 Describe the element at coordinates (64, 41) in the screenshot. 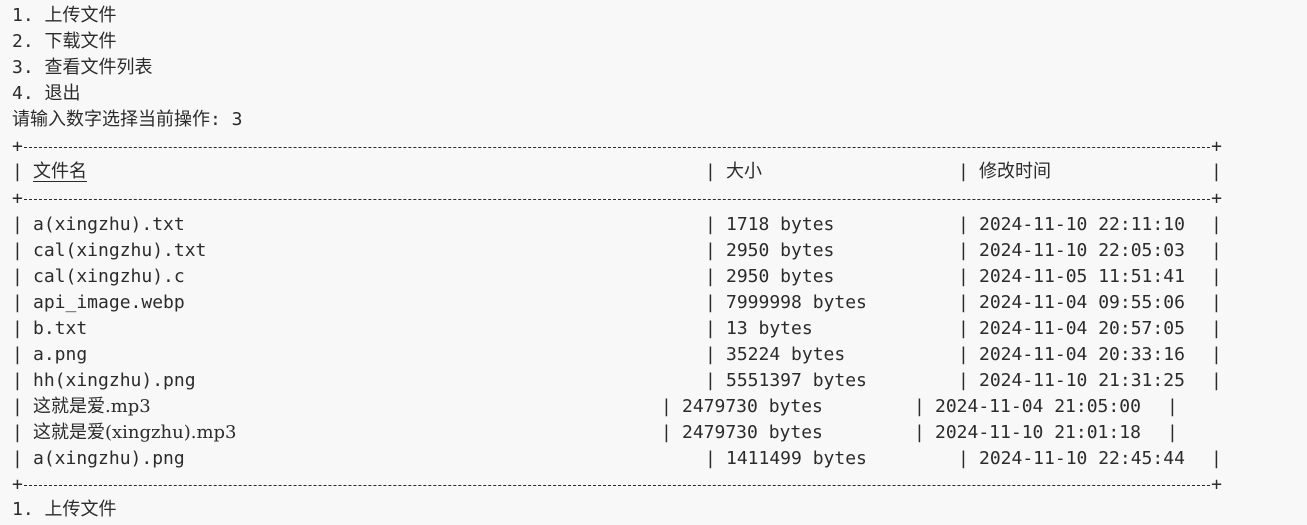

I see `menu-item-download: 2. 下载文件` at that location.